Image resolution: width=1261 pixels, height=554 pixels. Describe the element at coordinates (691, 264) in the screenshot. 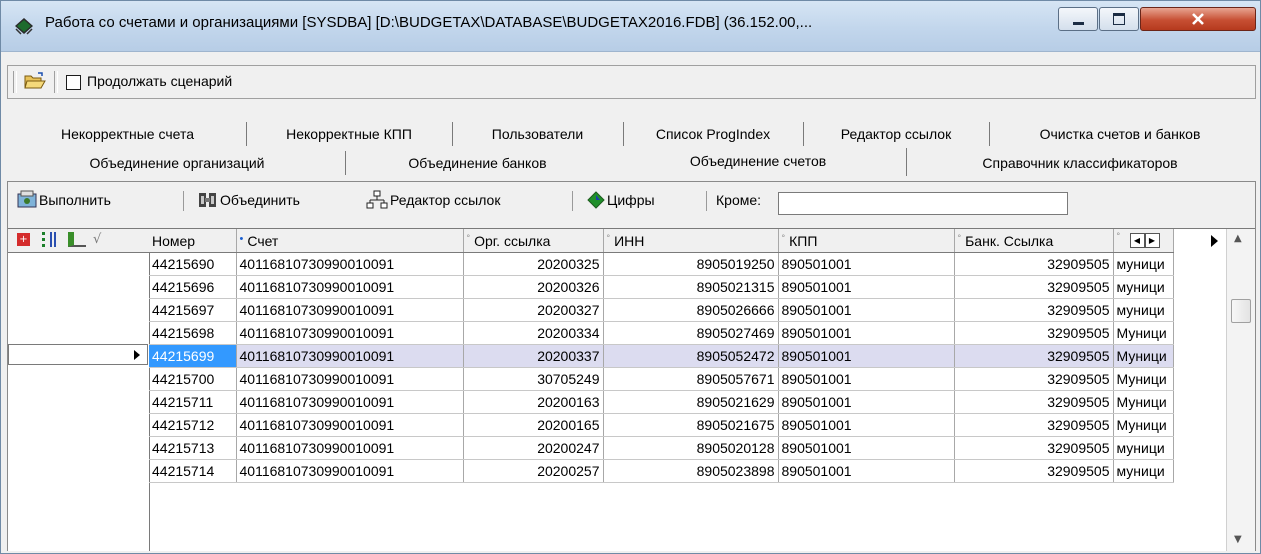

I see `cell-inn: 8905019250` at that location.